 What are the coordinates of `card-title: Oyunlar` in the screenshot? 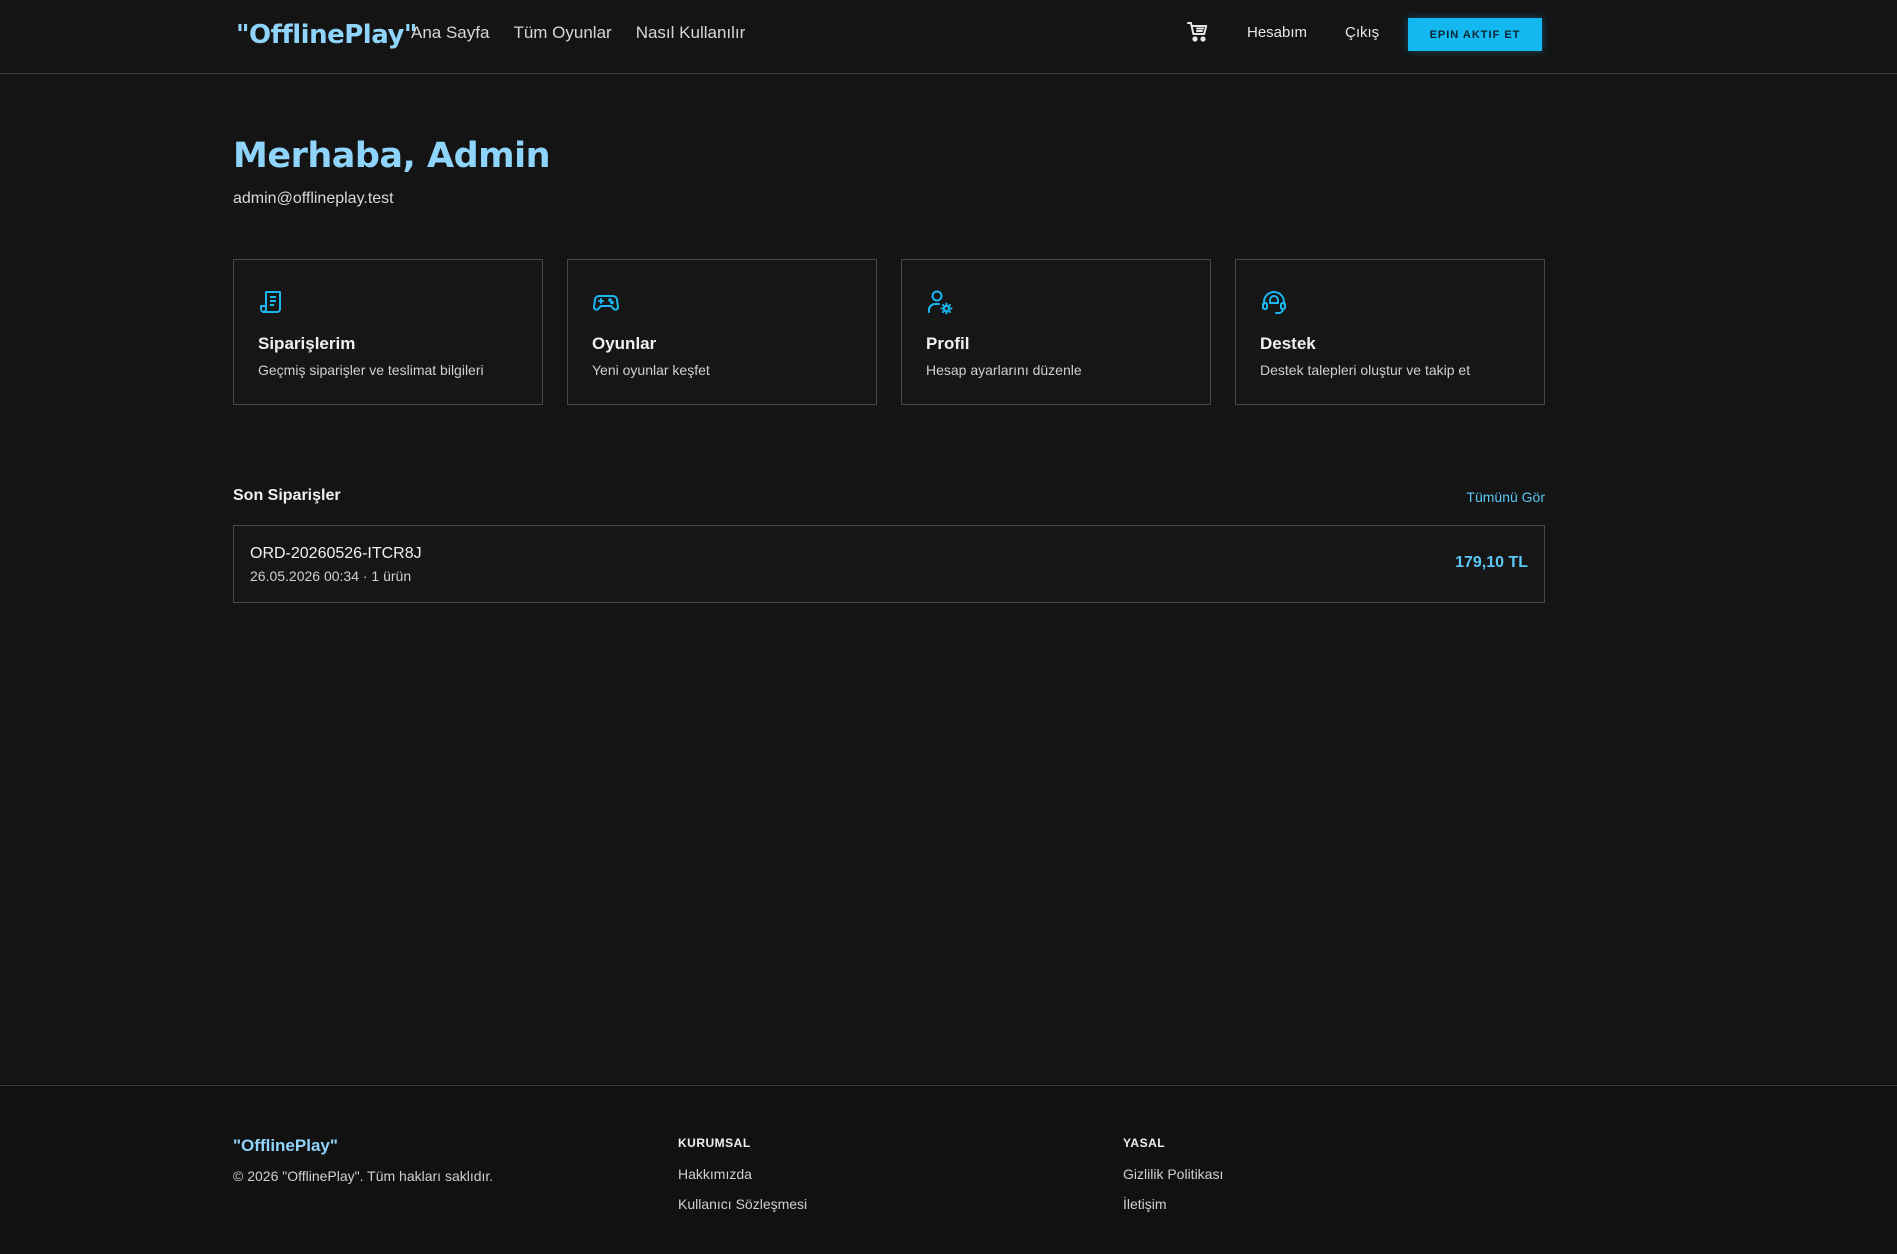 It's located at (624, 343).